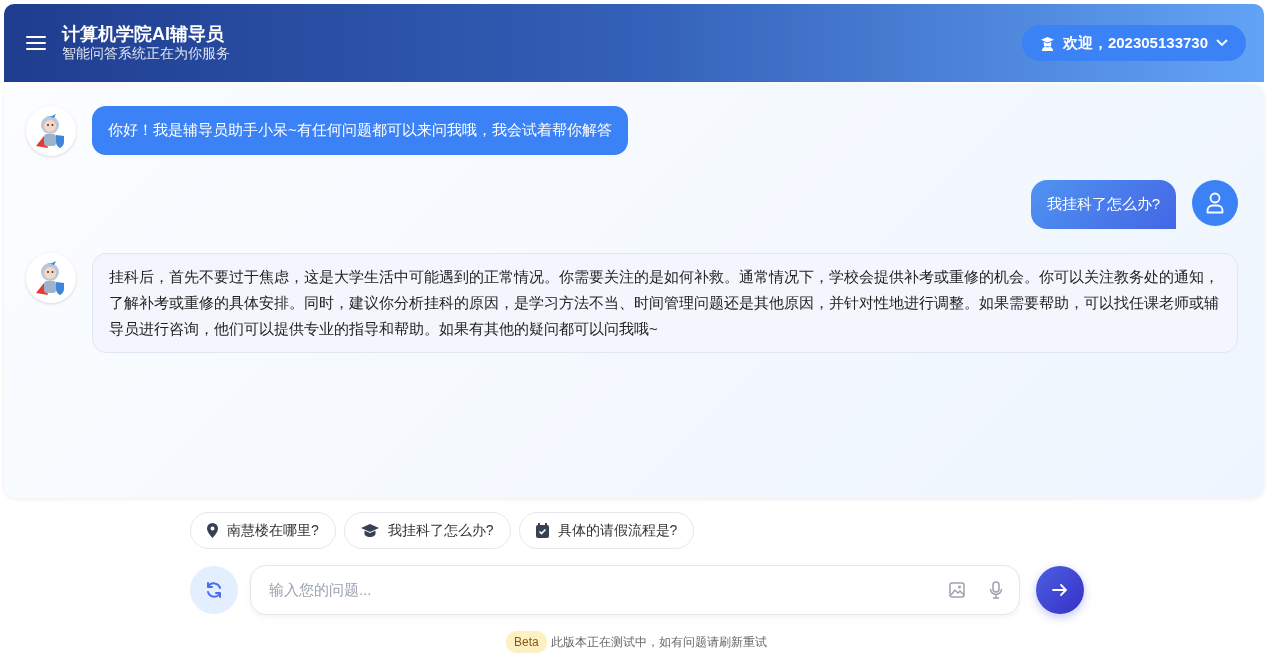  I want to click on suggestion-chip: 我挂科了怎么办?, so click(427, 530).